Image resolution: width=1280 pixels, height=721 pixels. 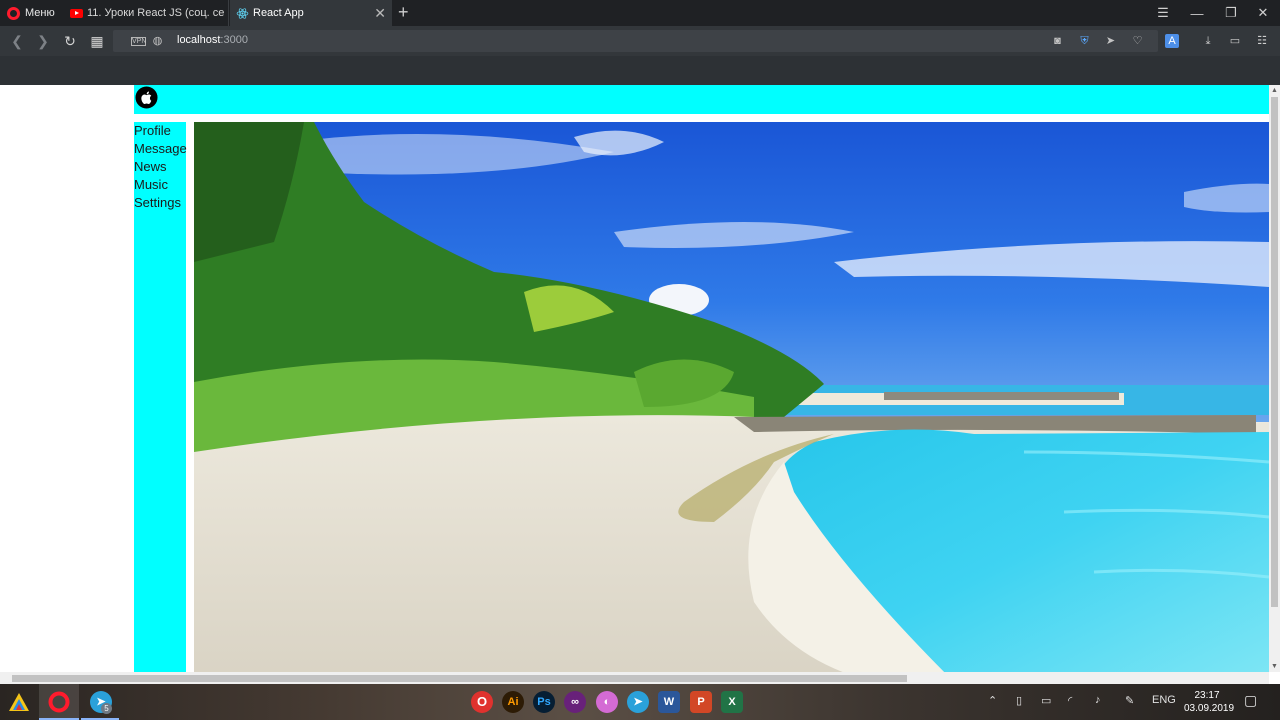 I want to click on globe-icon: ◍, so click(x=157, y=41).